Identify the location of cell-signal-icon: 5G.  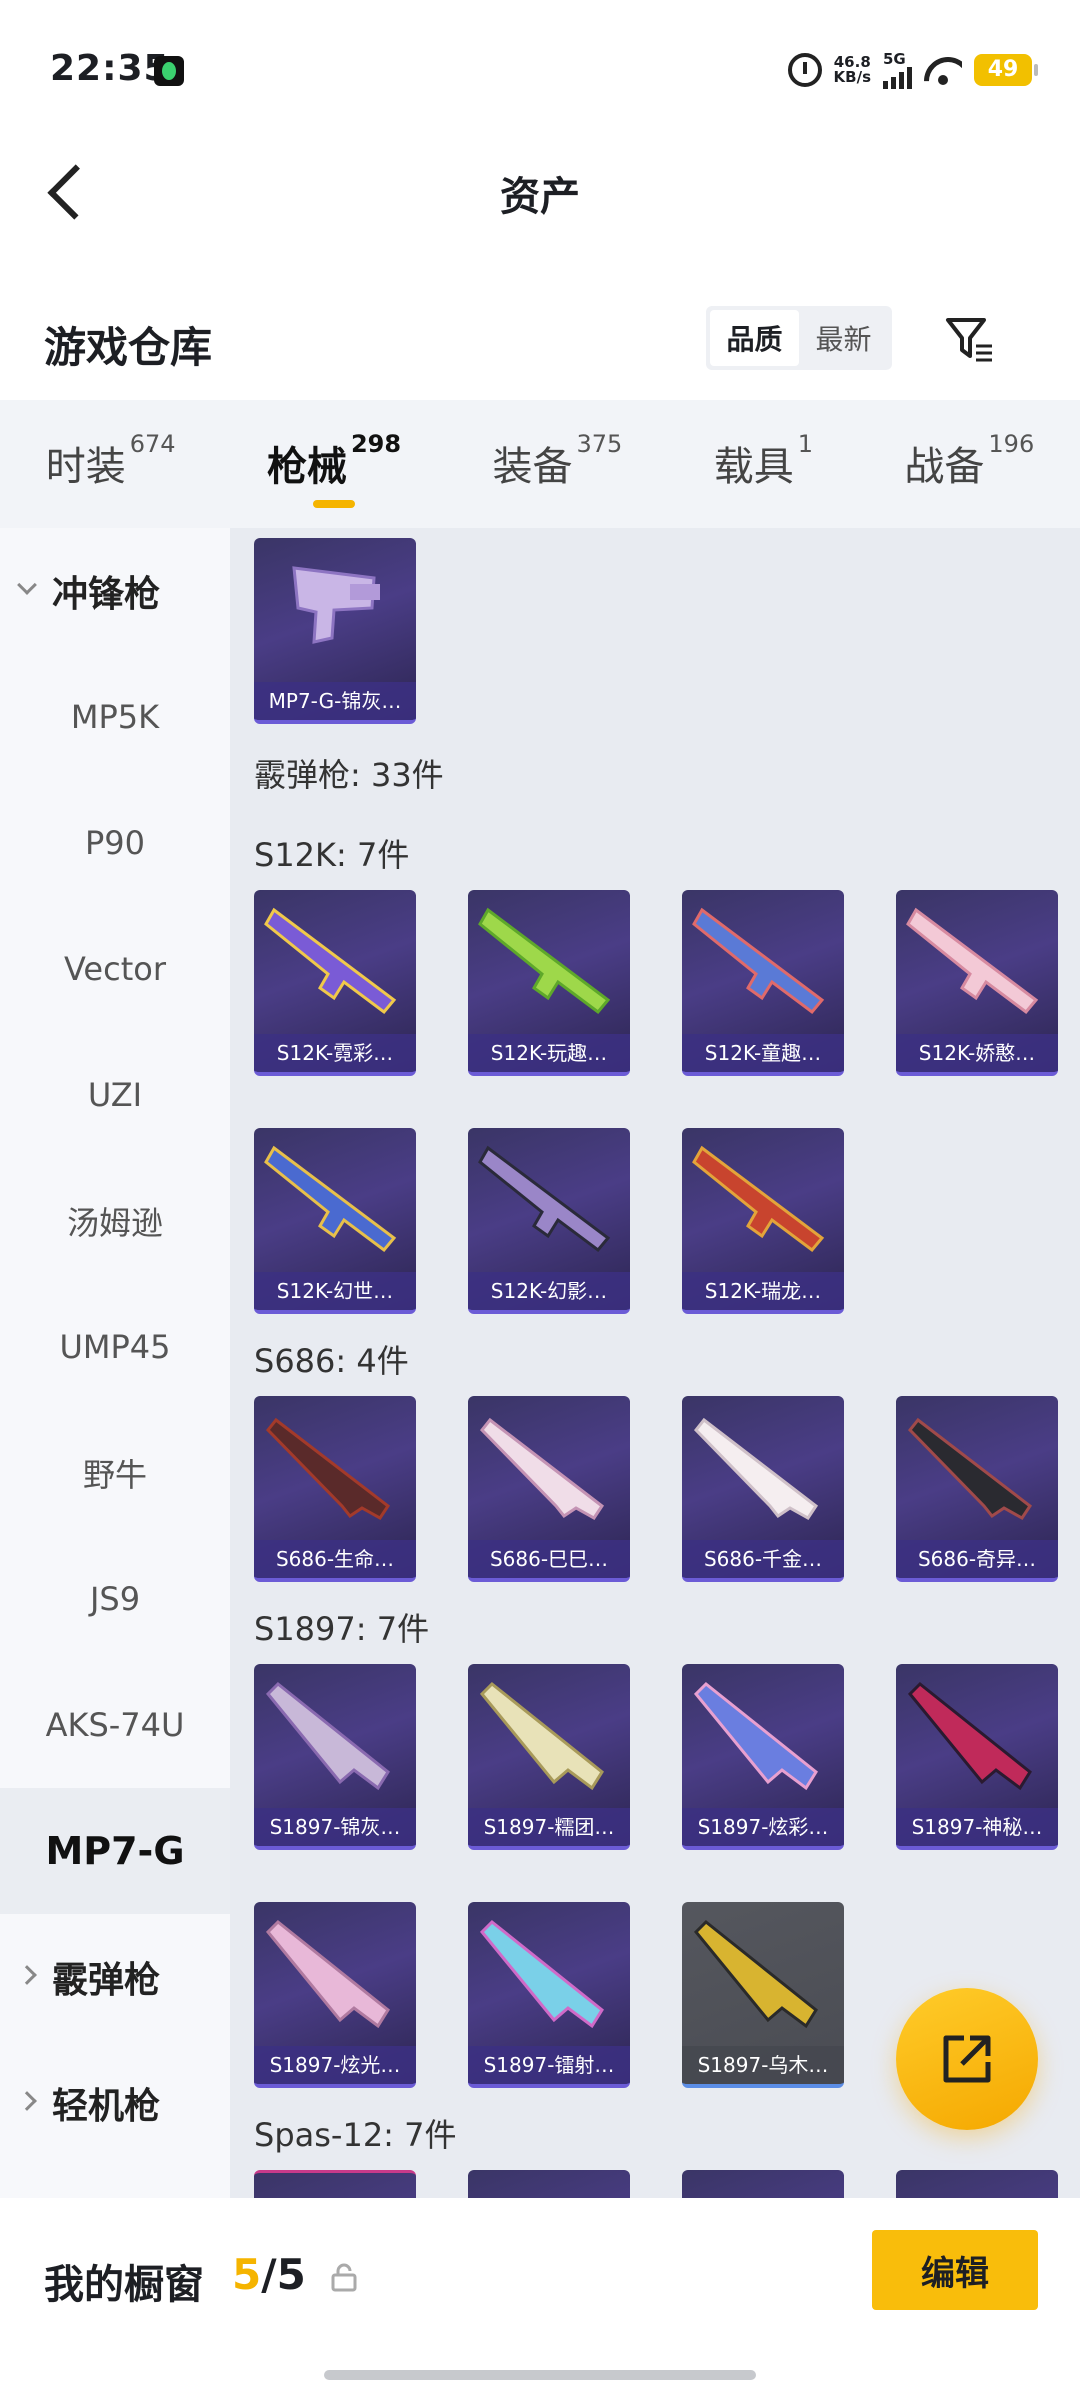
(897, 70).